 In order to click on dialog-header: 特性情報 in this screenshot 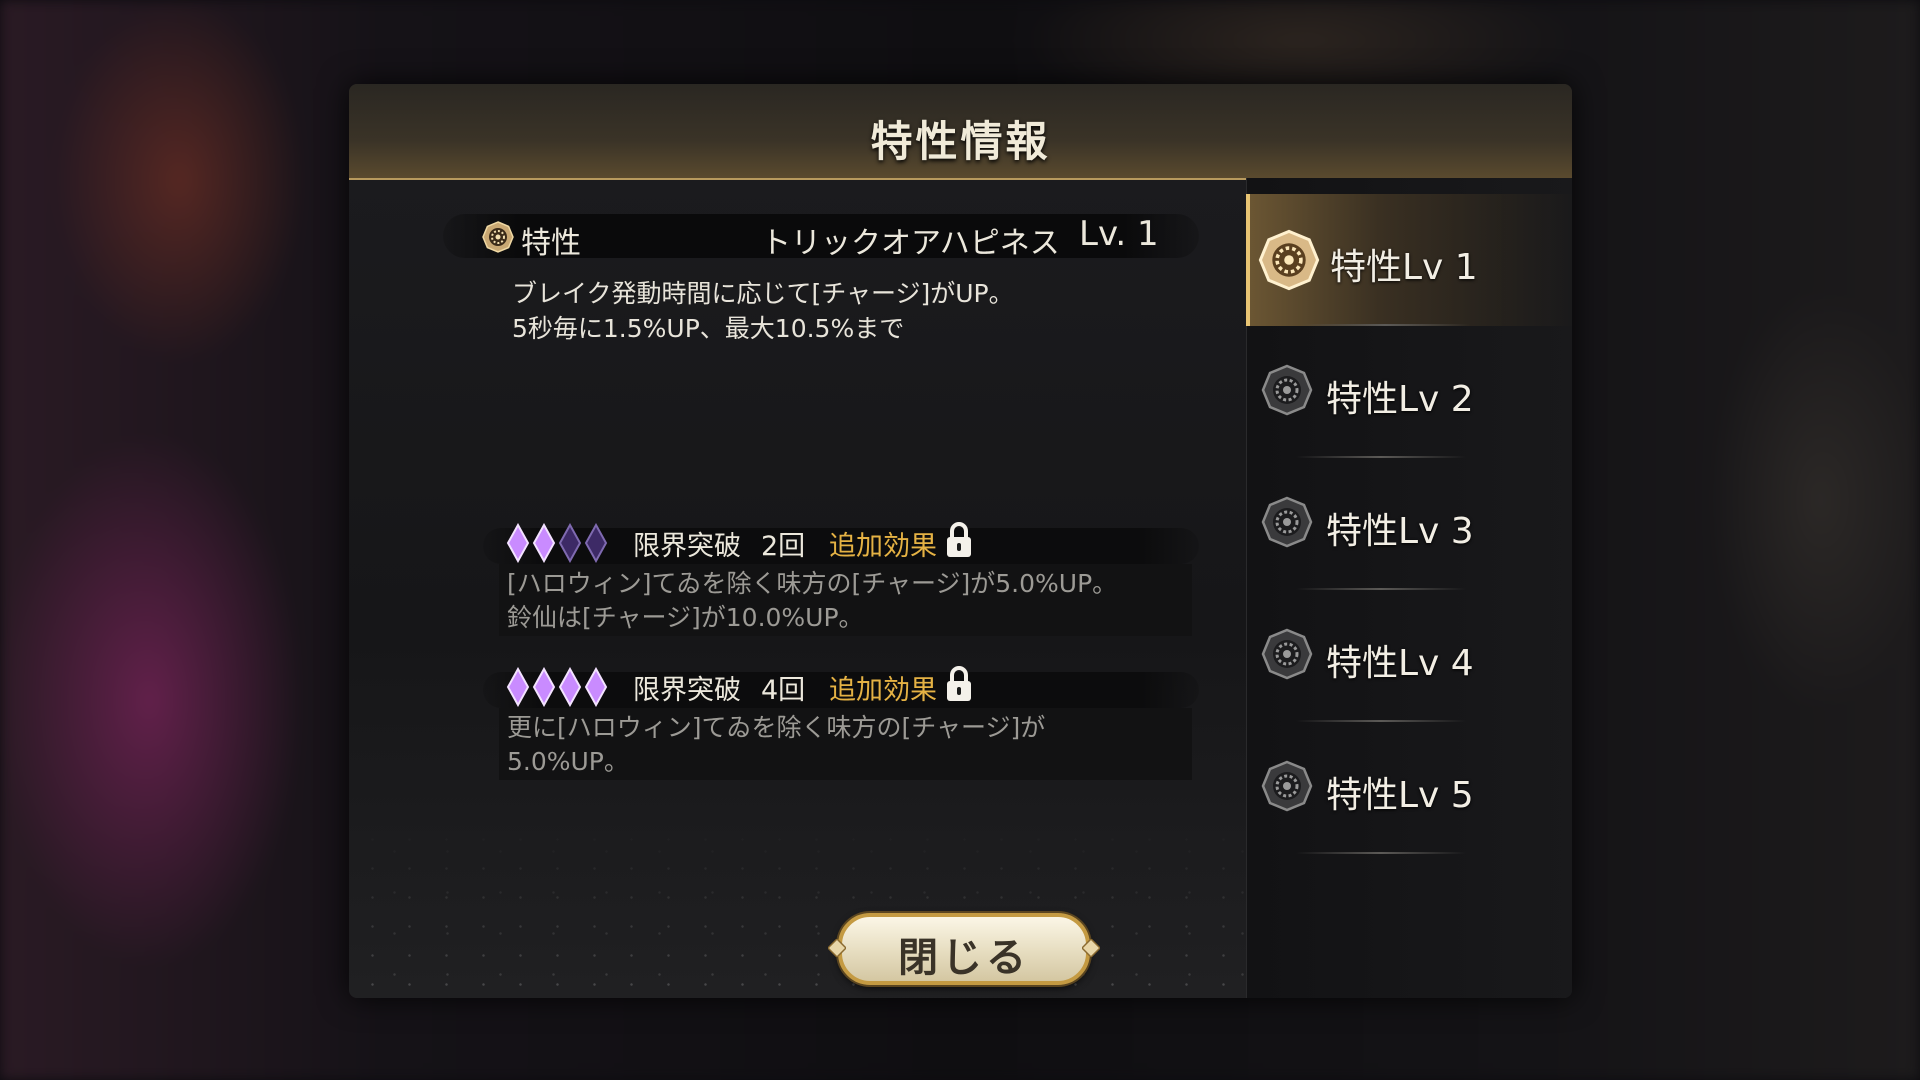, I will do `click(960, 132)`.